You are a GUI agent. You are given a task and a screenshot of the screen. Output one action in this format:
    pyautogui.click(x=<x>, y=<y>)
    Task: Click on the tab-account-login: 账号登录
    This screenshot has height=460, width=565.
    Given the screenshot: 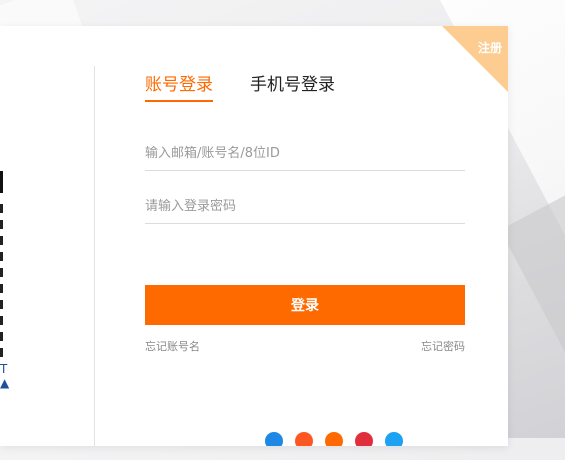 What is the action you would take?
    pyautogui.click(x=179, y=86)
    